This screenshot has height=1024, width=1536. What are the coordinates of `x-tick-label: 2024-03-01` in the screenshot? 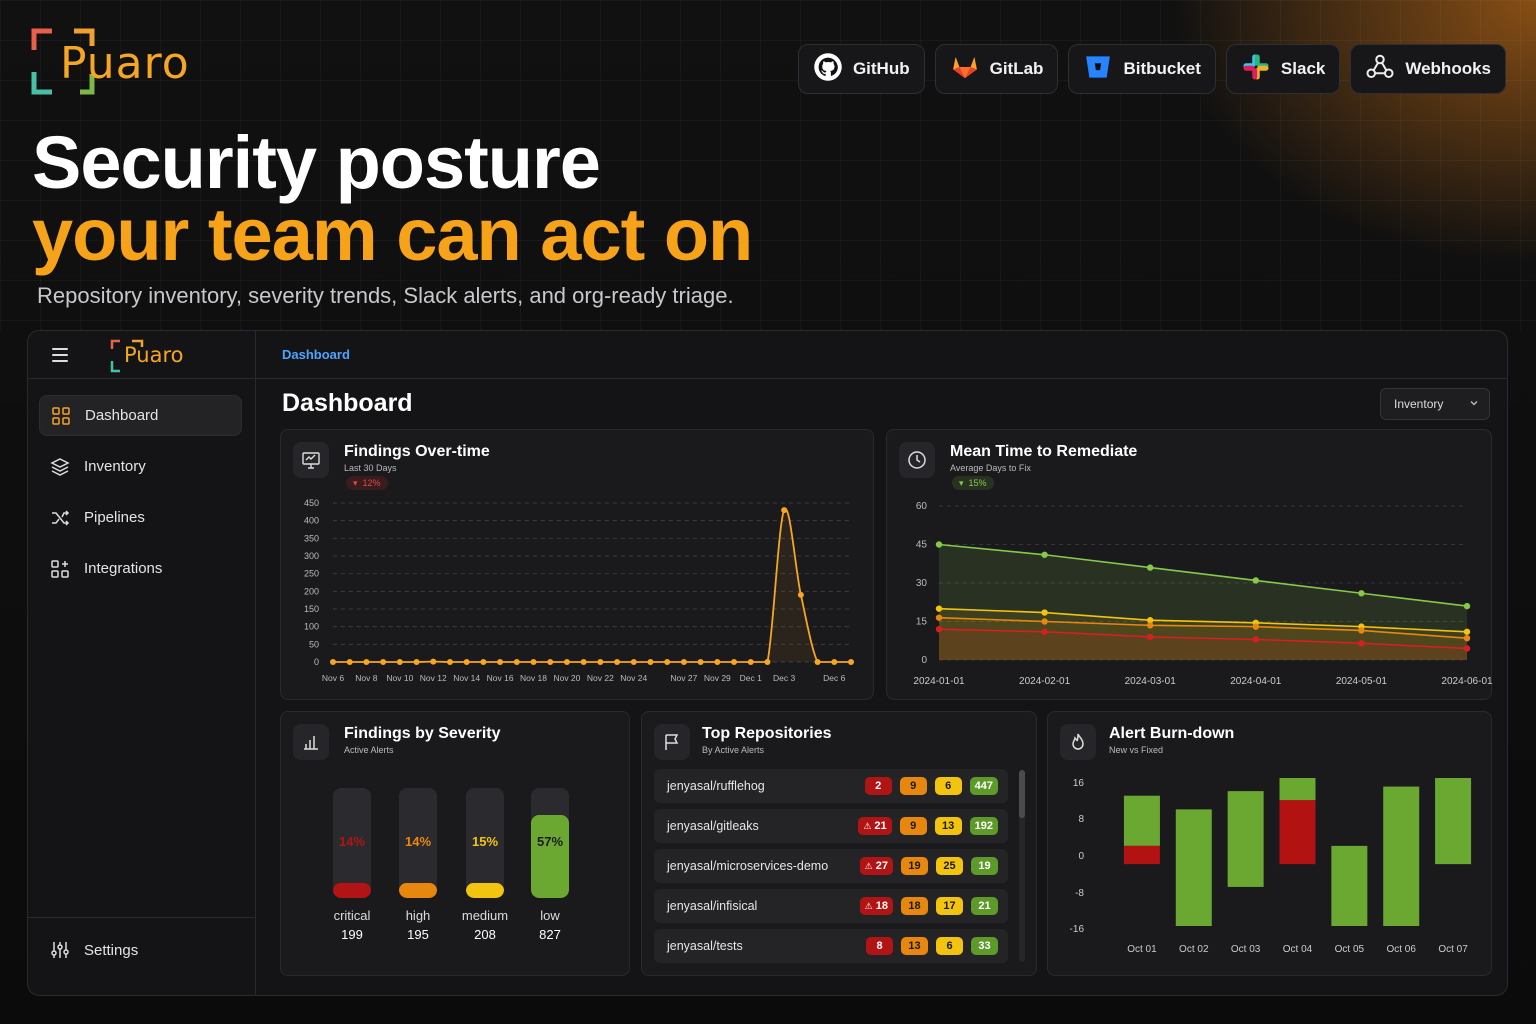 It's located at (1151, 681).